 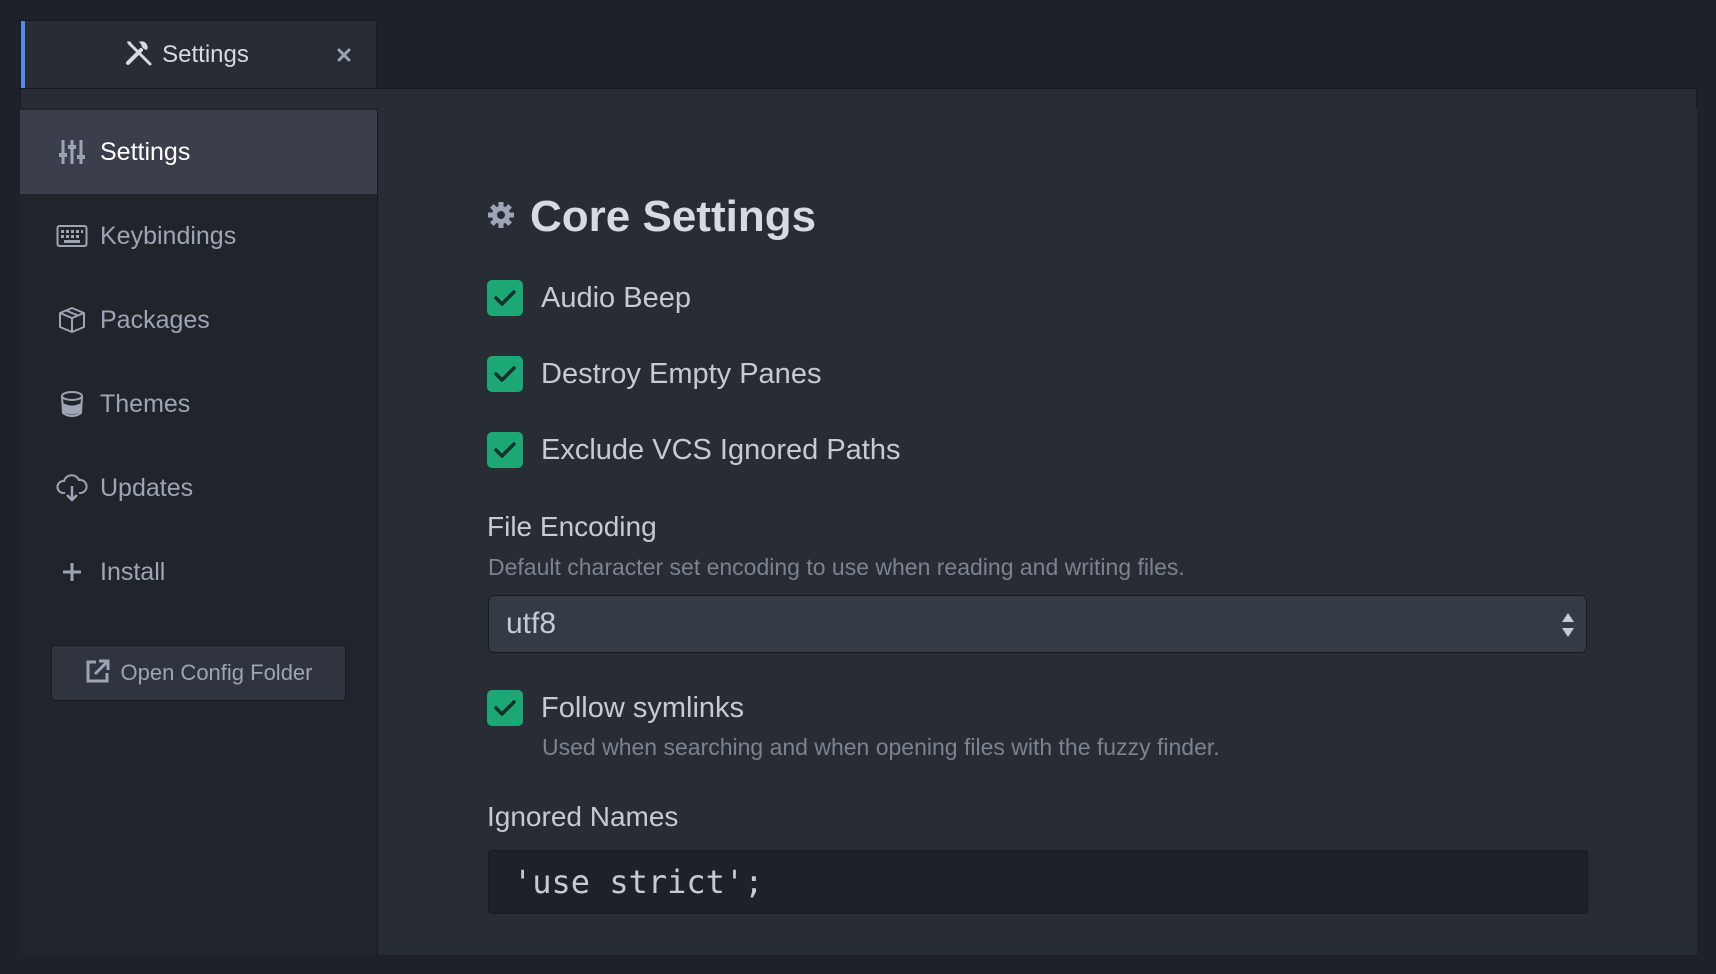 I want to click on ignored-names-heading: Ignored Names, so click(x=583, y=816).